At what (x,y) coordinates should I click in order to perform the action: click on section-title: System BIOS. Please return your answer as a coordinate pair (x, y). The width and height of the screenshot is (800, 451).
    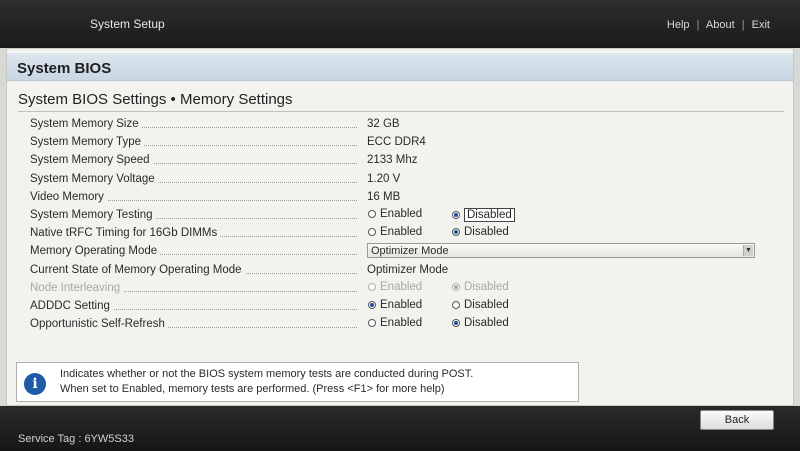
    Looking at the image, I should click on (64, 68).